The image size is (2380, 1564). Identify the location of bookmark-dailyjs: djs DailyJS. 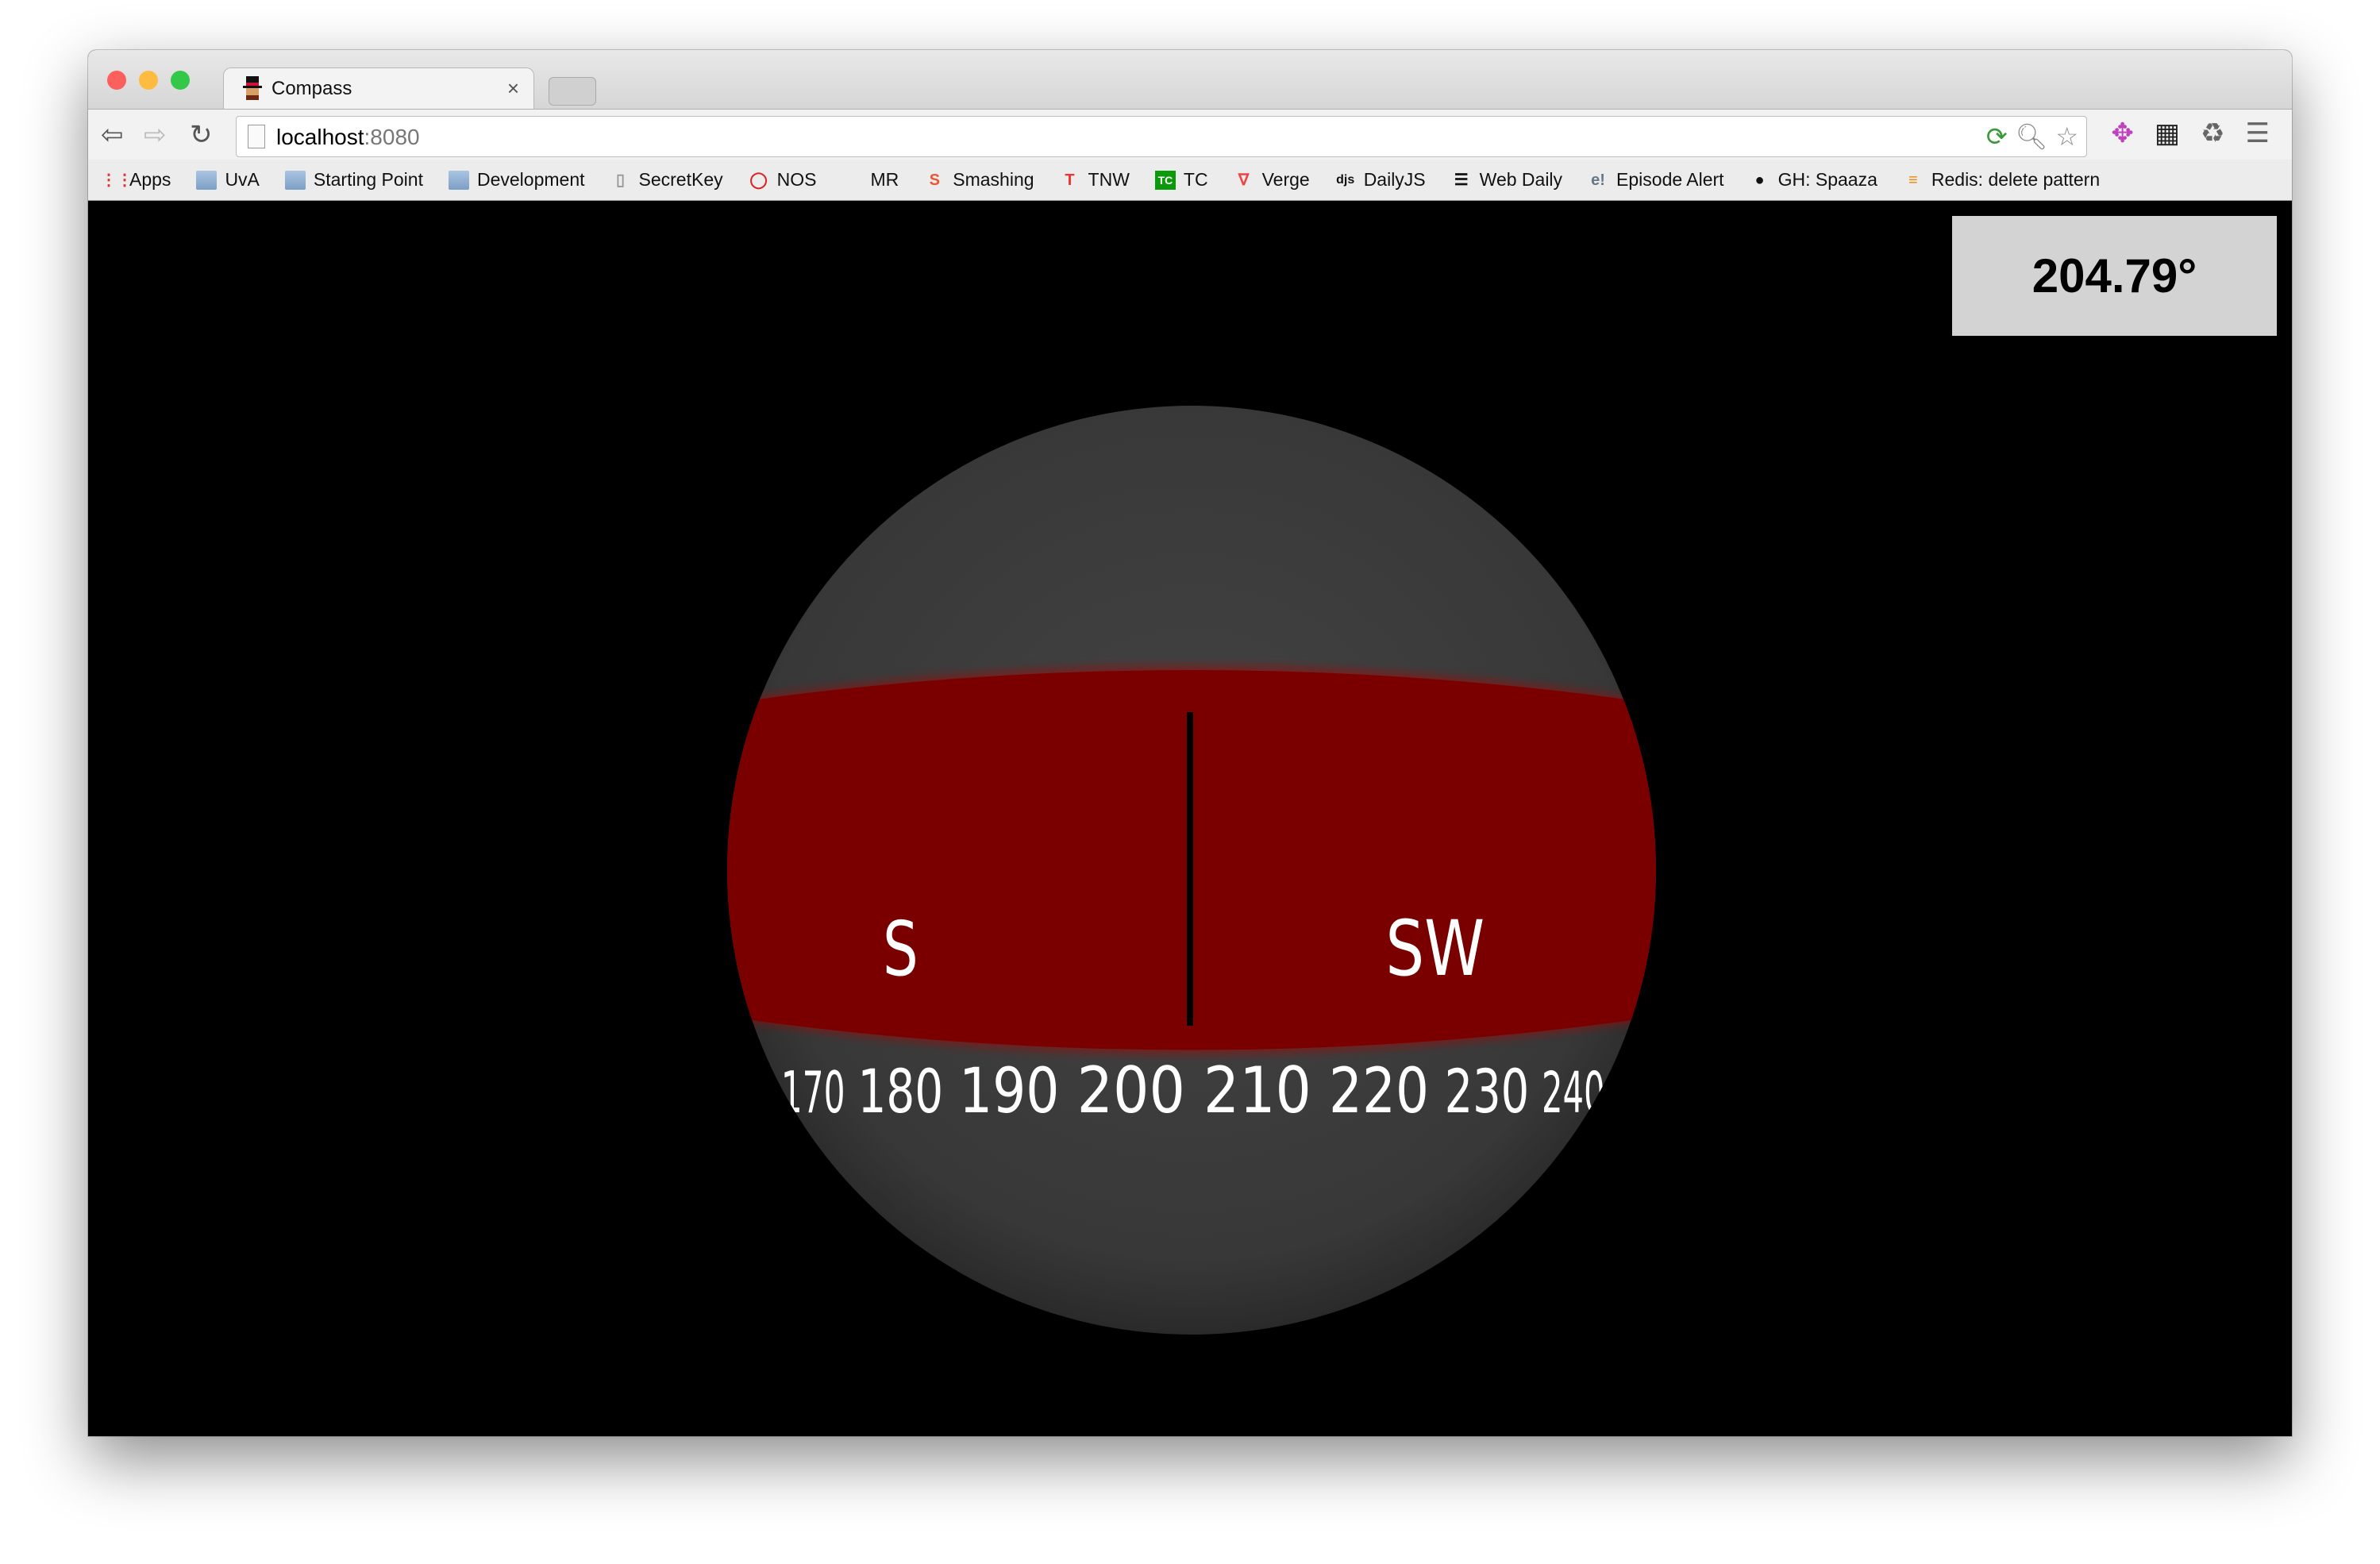
(1380, 180).